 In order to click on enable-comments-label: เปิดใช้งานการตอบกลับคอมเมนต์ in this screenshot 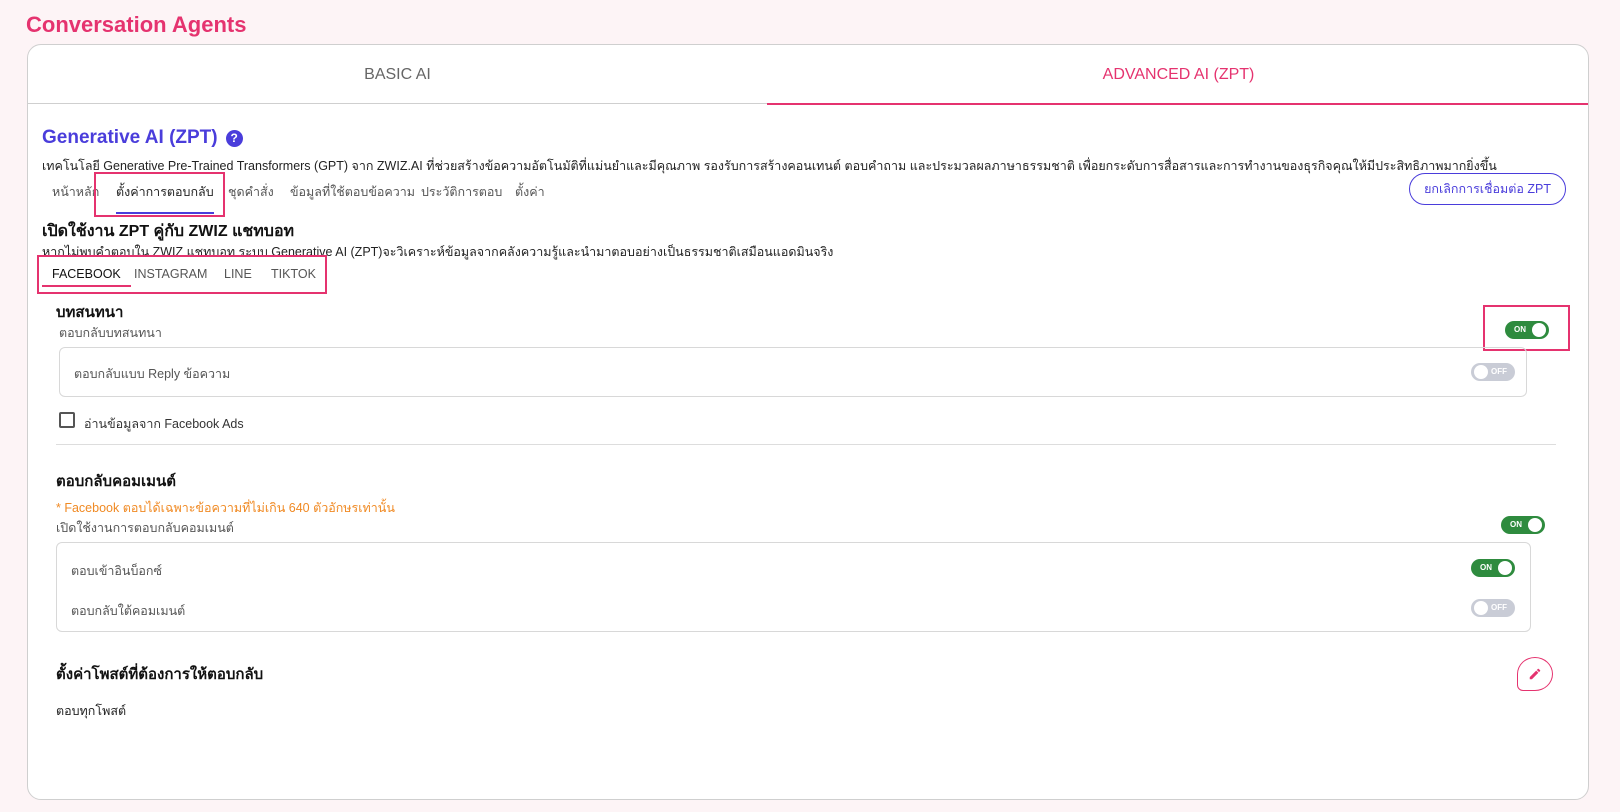, I will do `click(145, 528)`.